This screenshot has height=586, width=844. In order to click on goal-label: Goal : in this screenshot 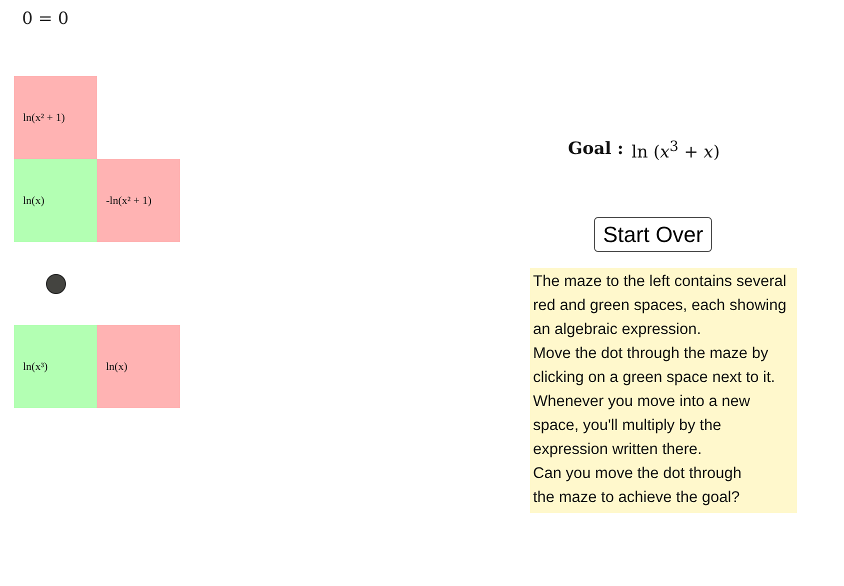, I will do `click(596, 150)`.